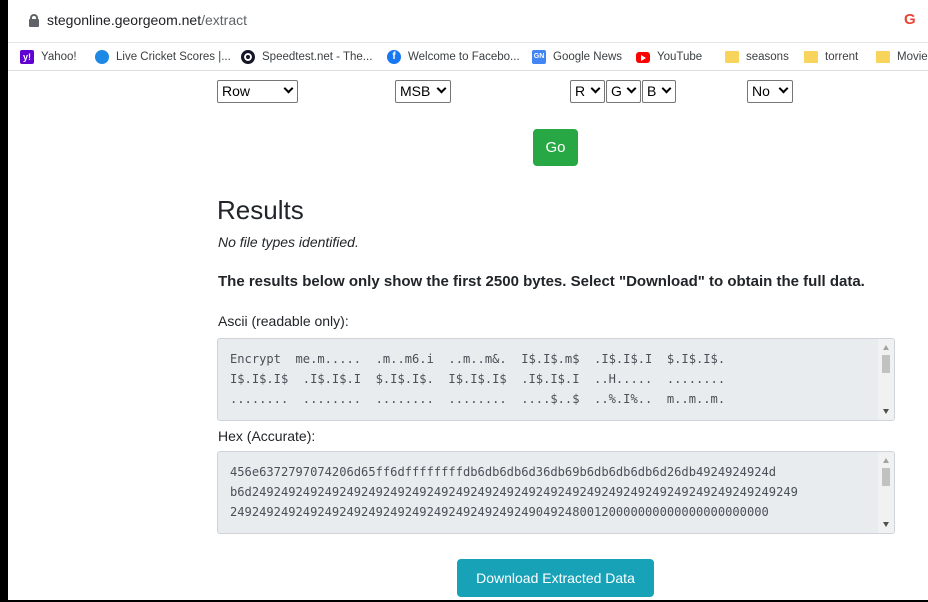 The width and height of the screenshot is (928, 602). I want to click on order-select: Row, so click(257, 91).